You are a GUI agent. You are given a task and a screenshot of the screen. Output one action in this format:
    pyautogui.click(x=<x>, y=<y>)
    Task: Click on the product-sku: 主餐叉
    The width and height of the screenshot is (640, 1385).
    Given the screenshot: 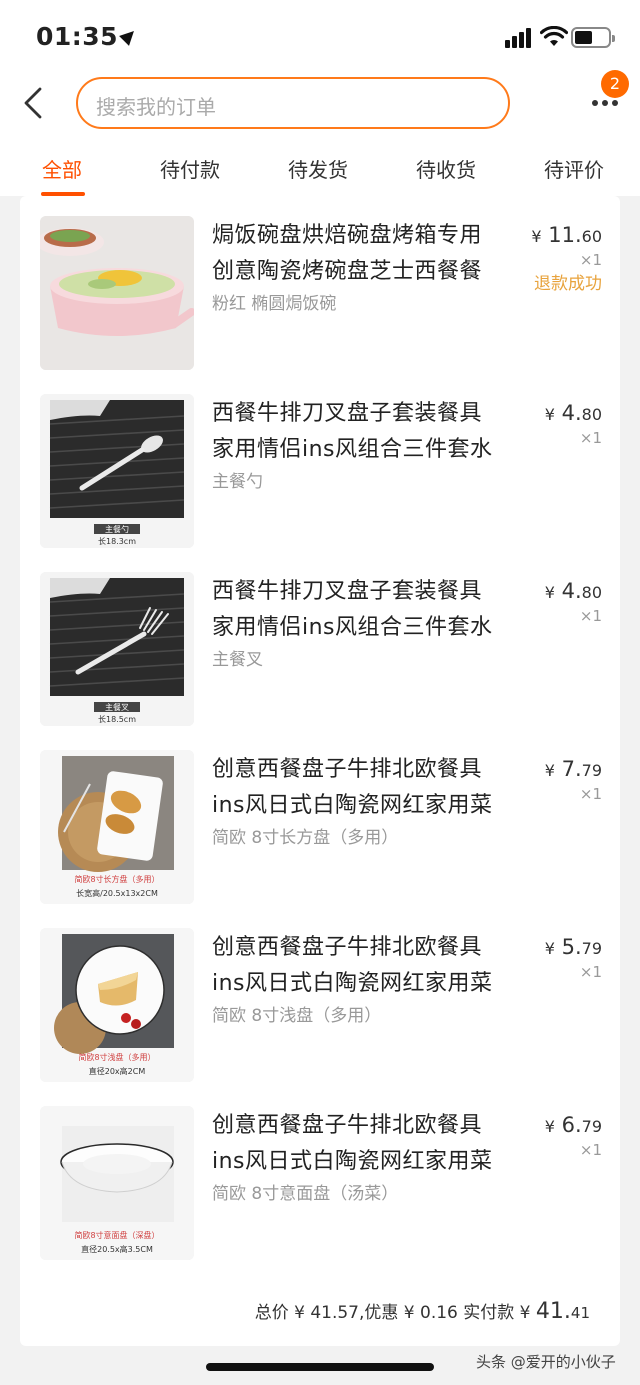 What is the action you would take?
    pyautogui.click(x=237, y=660)
    